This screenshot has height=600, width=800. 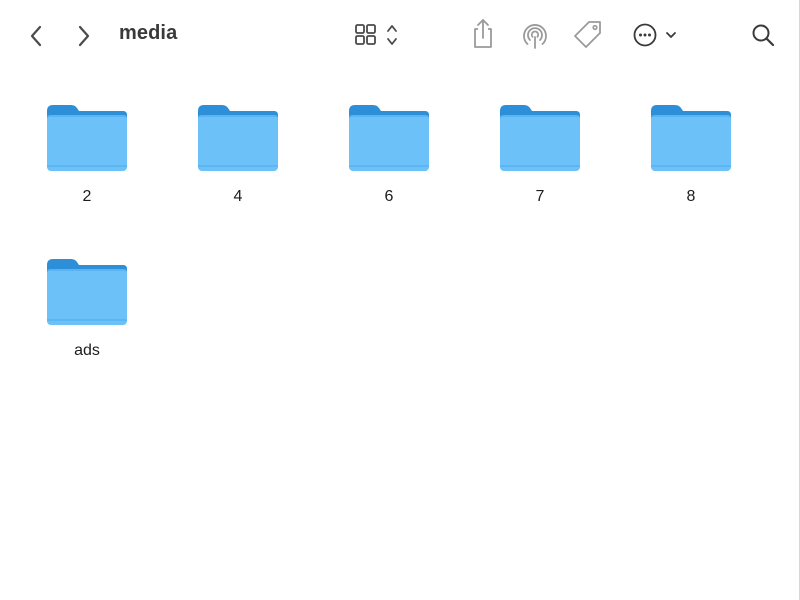 I want to click on folder-label: 7, so click(x=540, y=196).